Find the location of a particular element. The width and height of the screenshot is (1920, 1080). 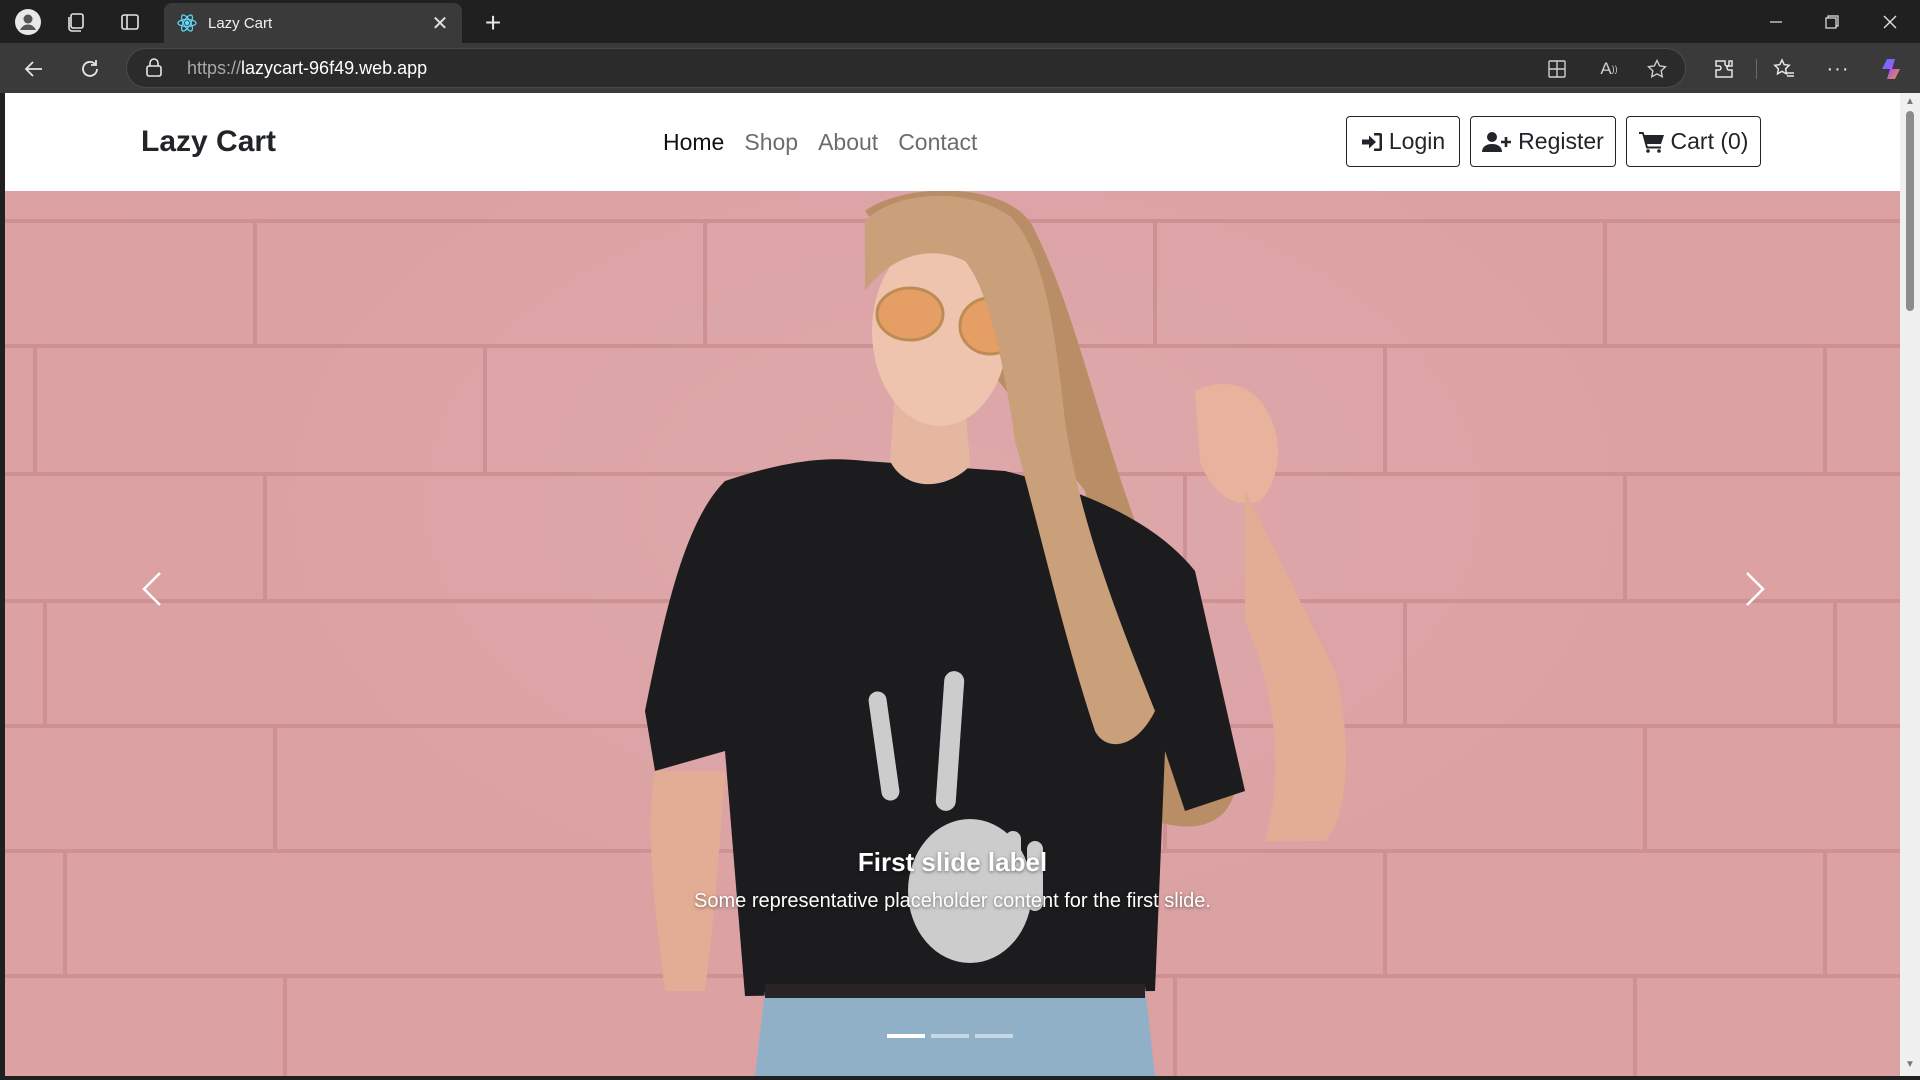

carousel-prev-button is located at coordinates (152, 591).